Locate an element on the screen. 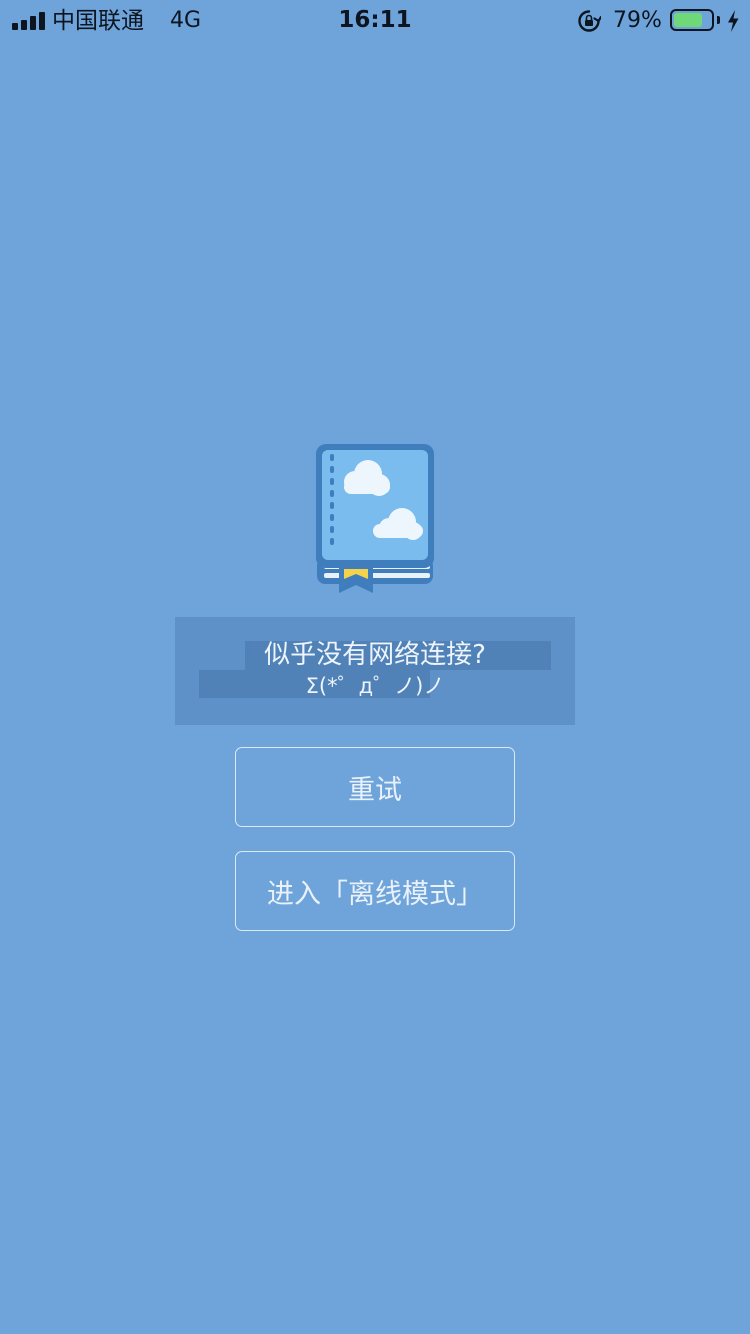 This screenshot has height=1334, width=750. kaomoji-text: Σ(*゜д゜ノ)ノ is located at coordinates (375, 686).